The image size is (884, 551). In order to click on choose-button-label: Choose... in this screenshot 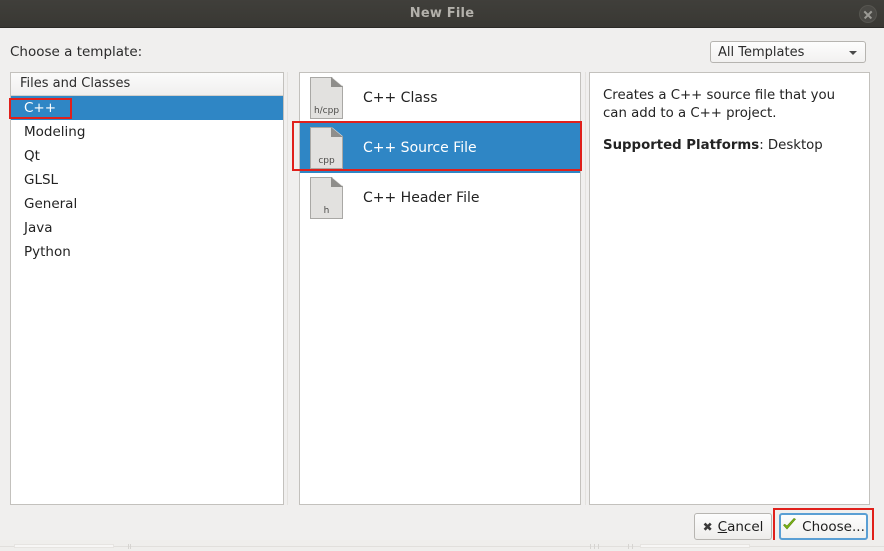, I will do `click(833, 526)`.